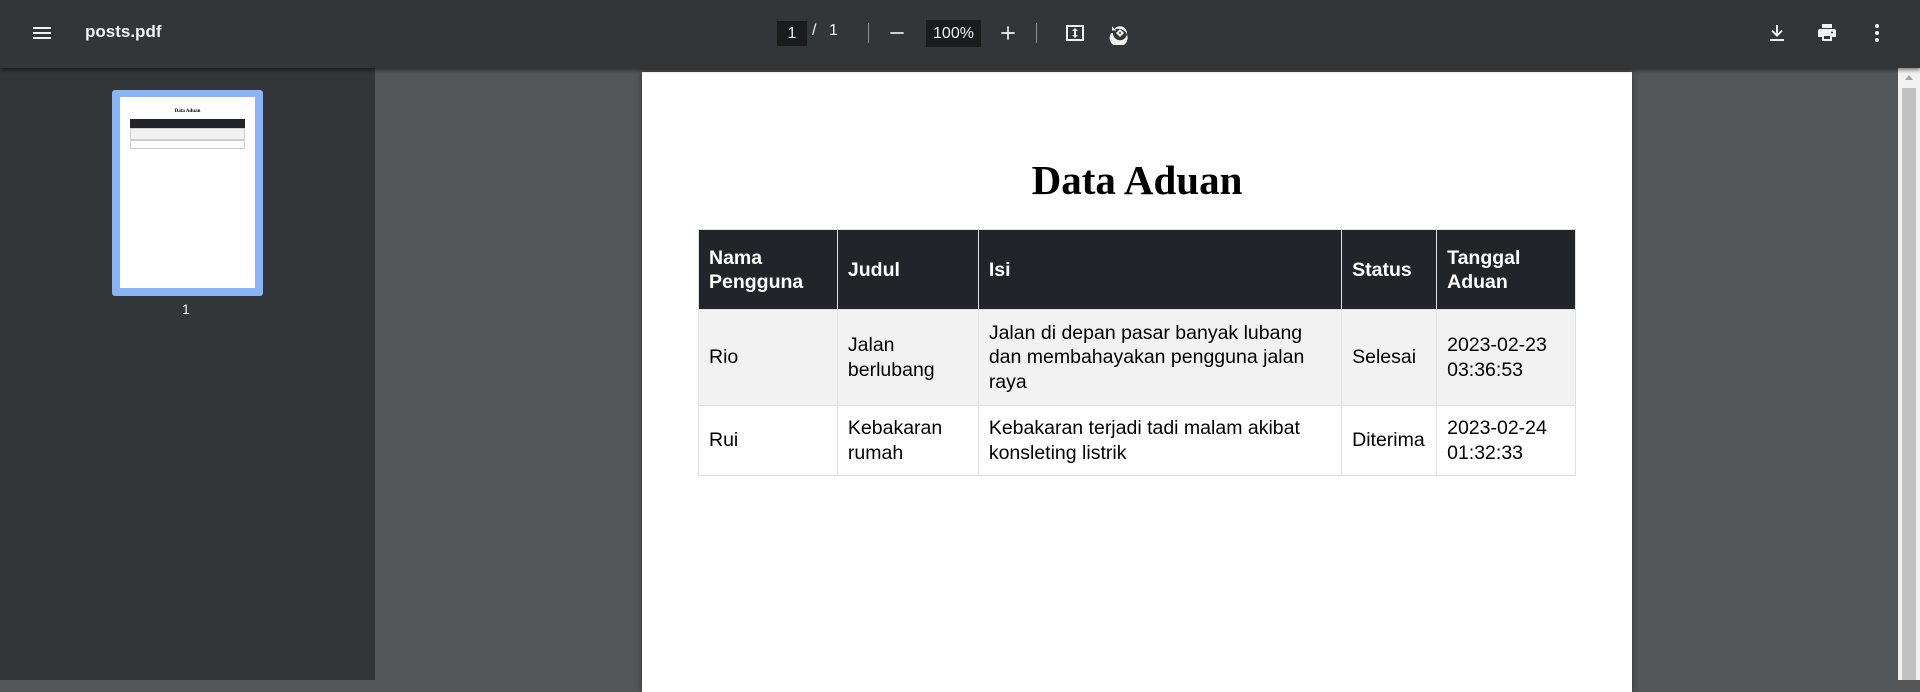 The height and width of the screenshot is (692, 1920). What do you see at coordinates (907, 440) in the screenshot?
I see `table-cell: Kebakaran rumah` at bounding box center [907, 440].